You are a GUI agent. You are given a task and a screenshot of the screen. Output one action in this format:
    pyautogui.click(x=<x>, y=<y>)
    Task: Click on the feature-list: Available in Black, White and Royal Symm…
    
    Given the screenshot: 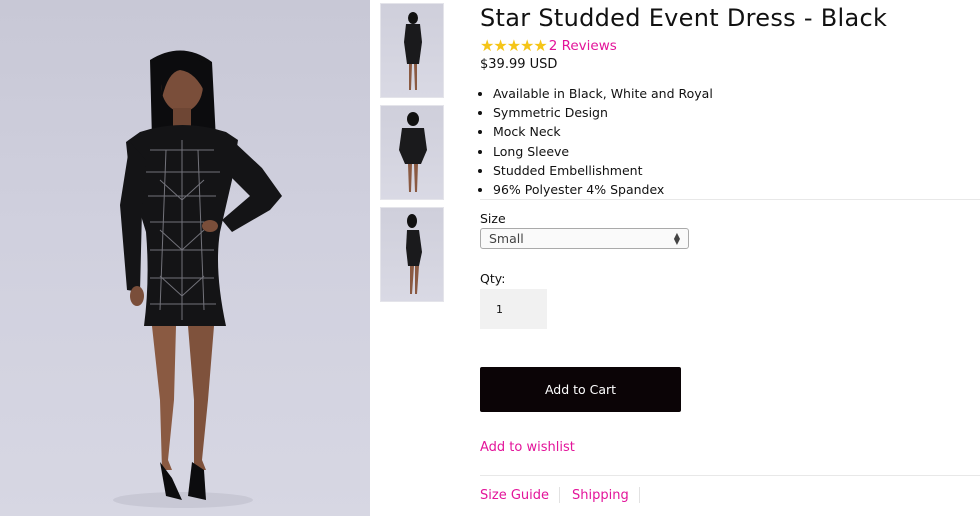 What is the action you would take?
    pyautogui.click(x=596, y=141)
    